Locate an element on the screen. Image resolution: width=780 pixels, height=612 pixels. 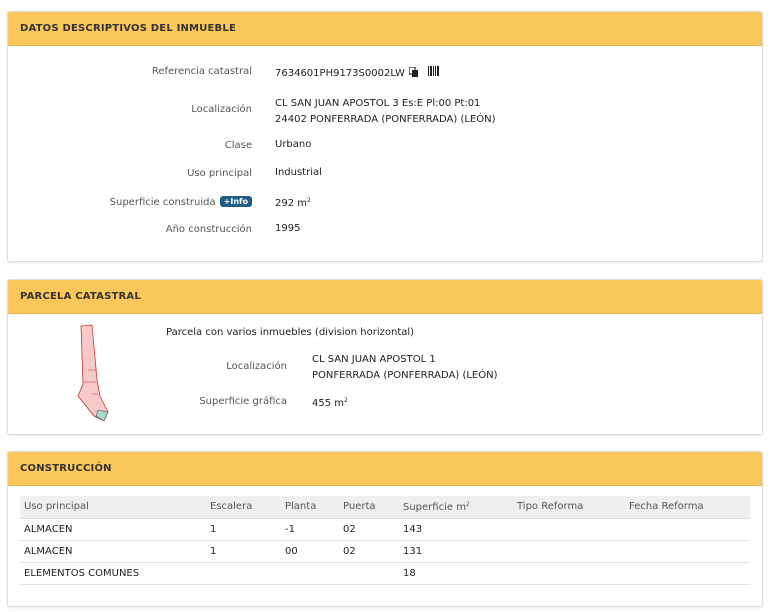
value-clase: Urbano is located at coordinates (293, 144).